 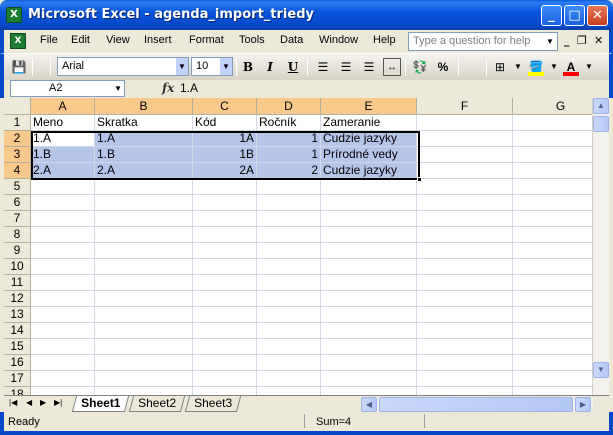 I want to click on cell-F13, so click(x=465, y=315).